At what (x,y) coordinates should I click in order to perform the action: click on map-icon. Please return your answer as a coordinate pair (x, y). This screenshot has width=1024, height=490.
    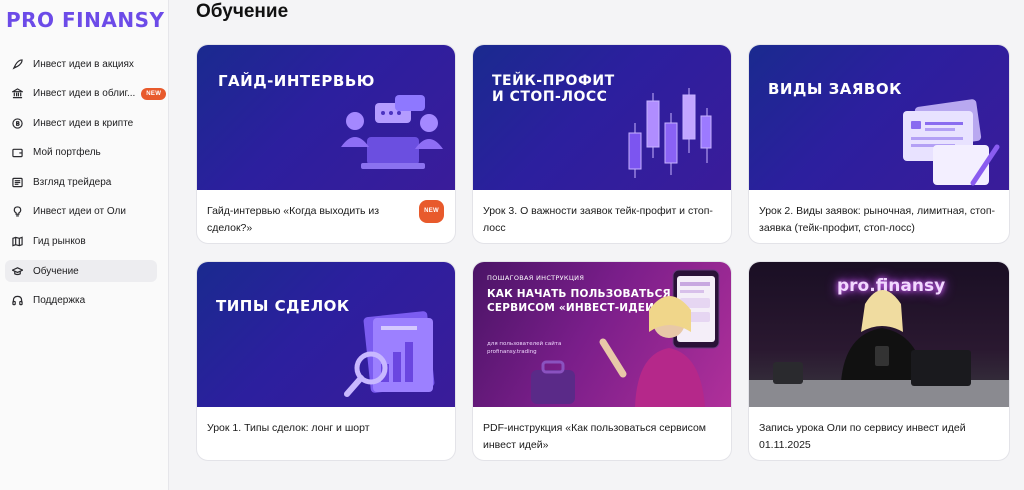
    Looking at the image, I should click on (17, 242).